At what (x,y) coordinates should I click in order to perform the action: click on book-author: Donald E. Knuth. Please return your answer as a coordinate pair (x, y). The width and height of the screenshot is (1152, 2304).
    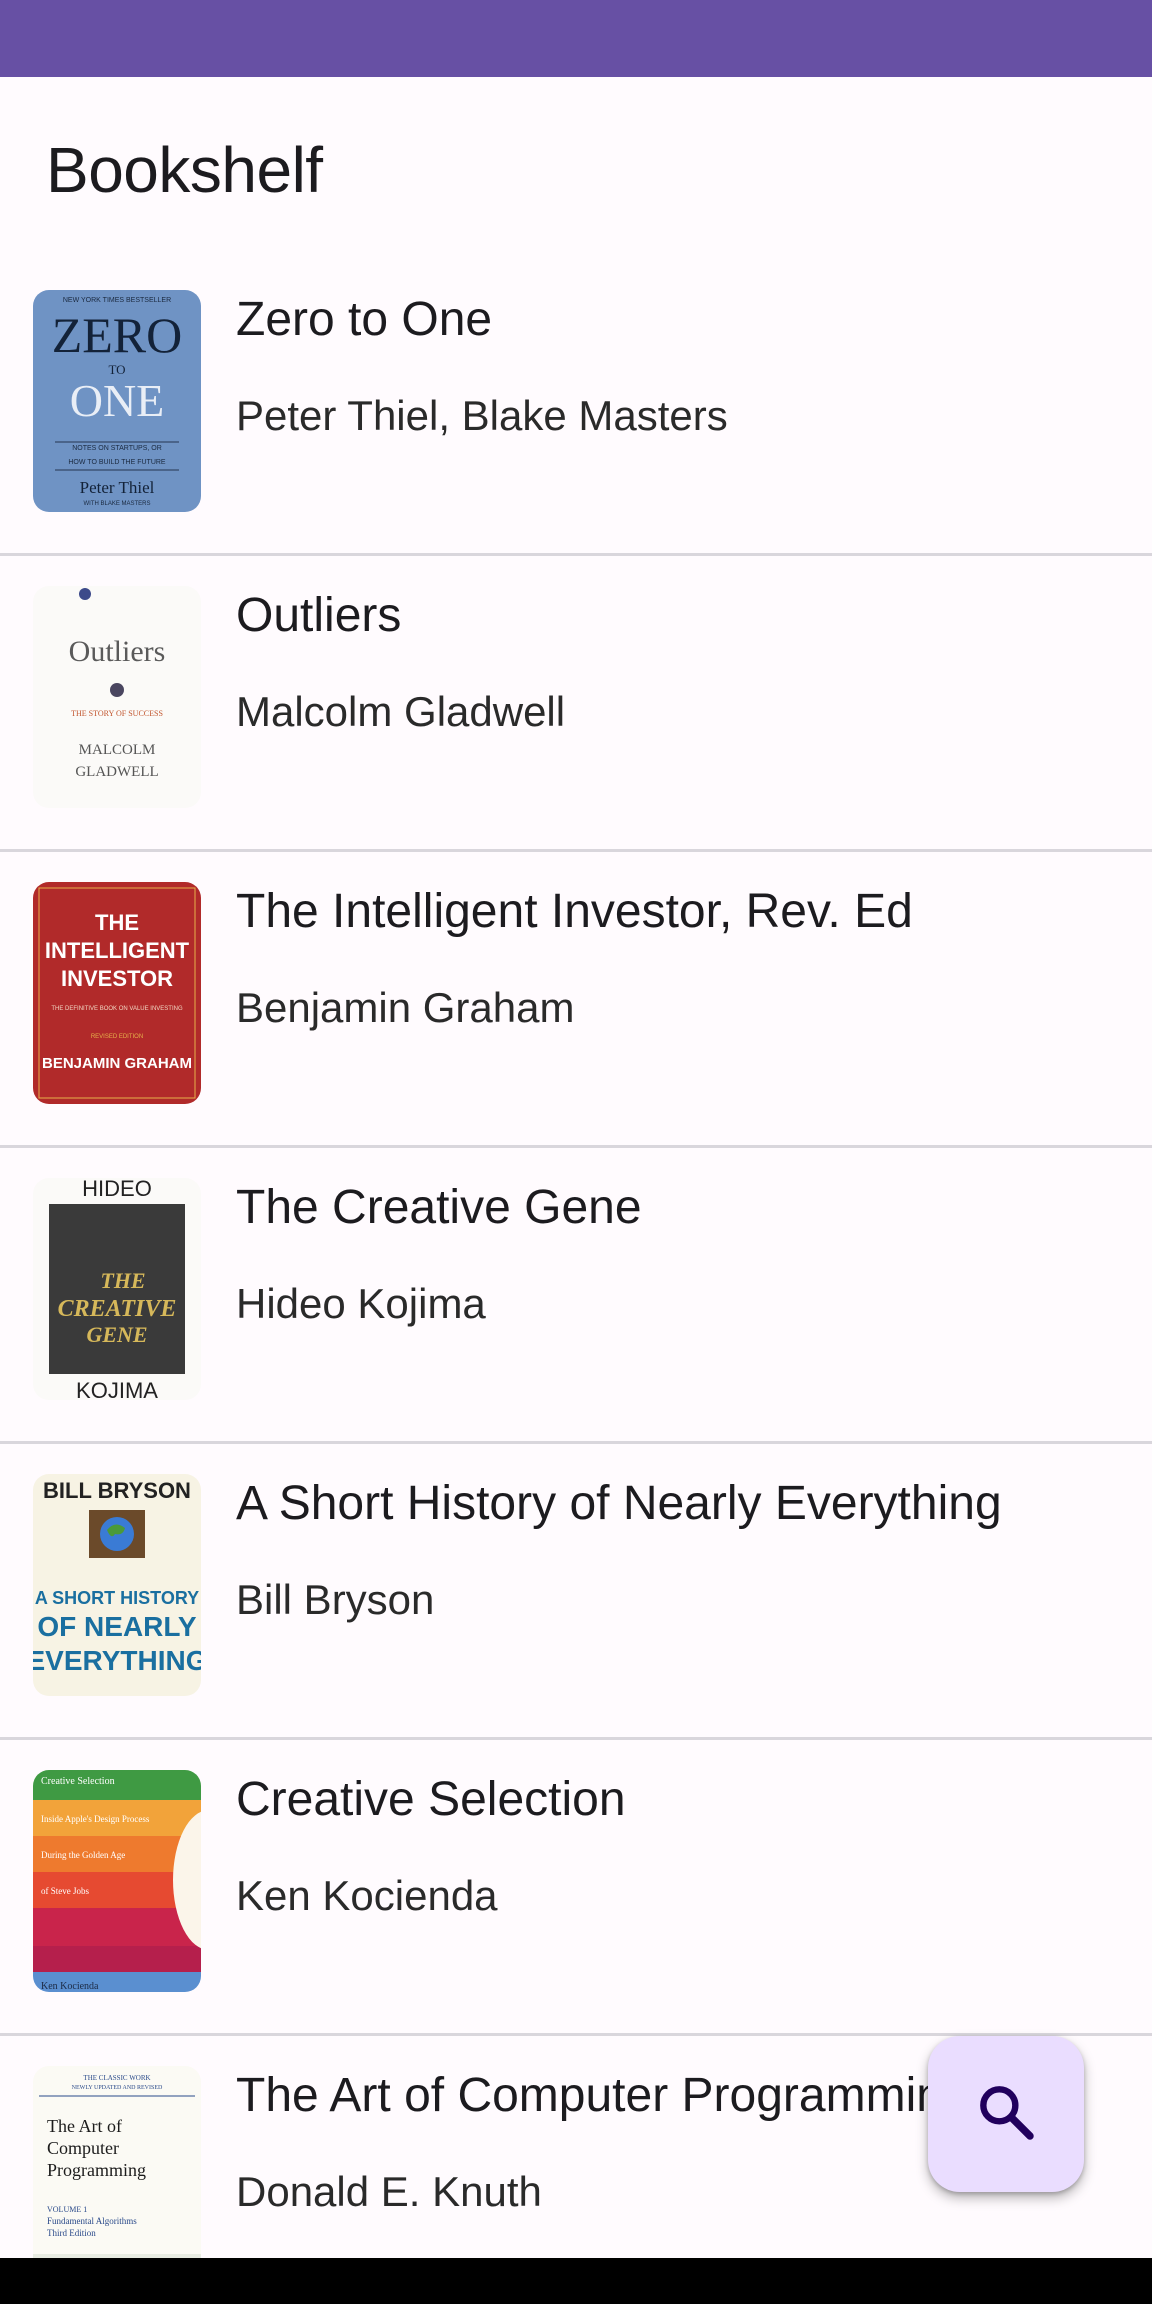
    Looking at the image, I should click on (389, 2191).